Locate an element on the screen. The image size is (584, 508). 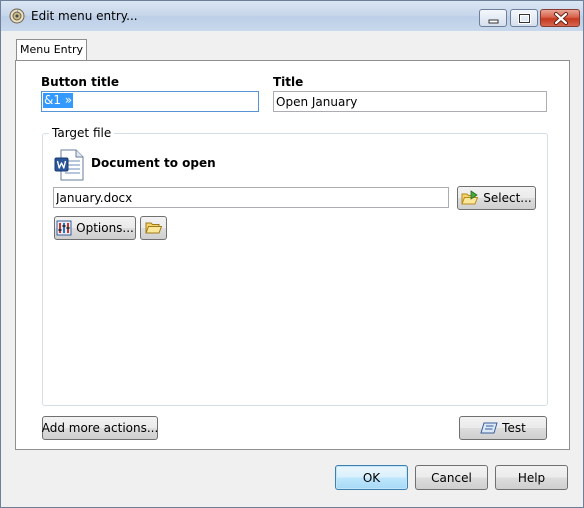
open-folder-icon is located at coordinates (153, 228).